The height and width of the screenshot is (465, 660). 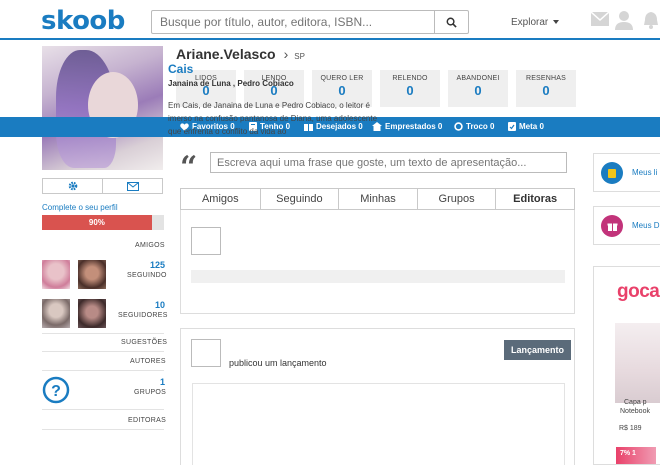 I want to click on chevron-right-icon: ›, so click(x=286, y=54).